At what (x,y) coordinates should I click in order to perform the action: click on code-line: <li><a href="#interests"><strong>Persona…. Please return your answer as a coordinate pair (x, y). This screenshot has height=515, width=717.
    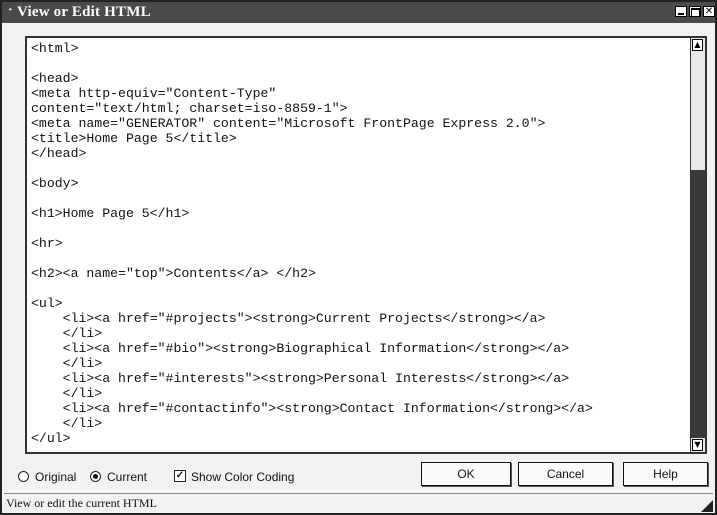
    Looking at the image, I should click on (300, 378).